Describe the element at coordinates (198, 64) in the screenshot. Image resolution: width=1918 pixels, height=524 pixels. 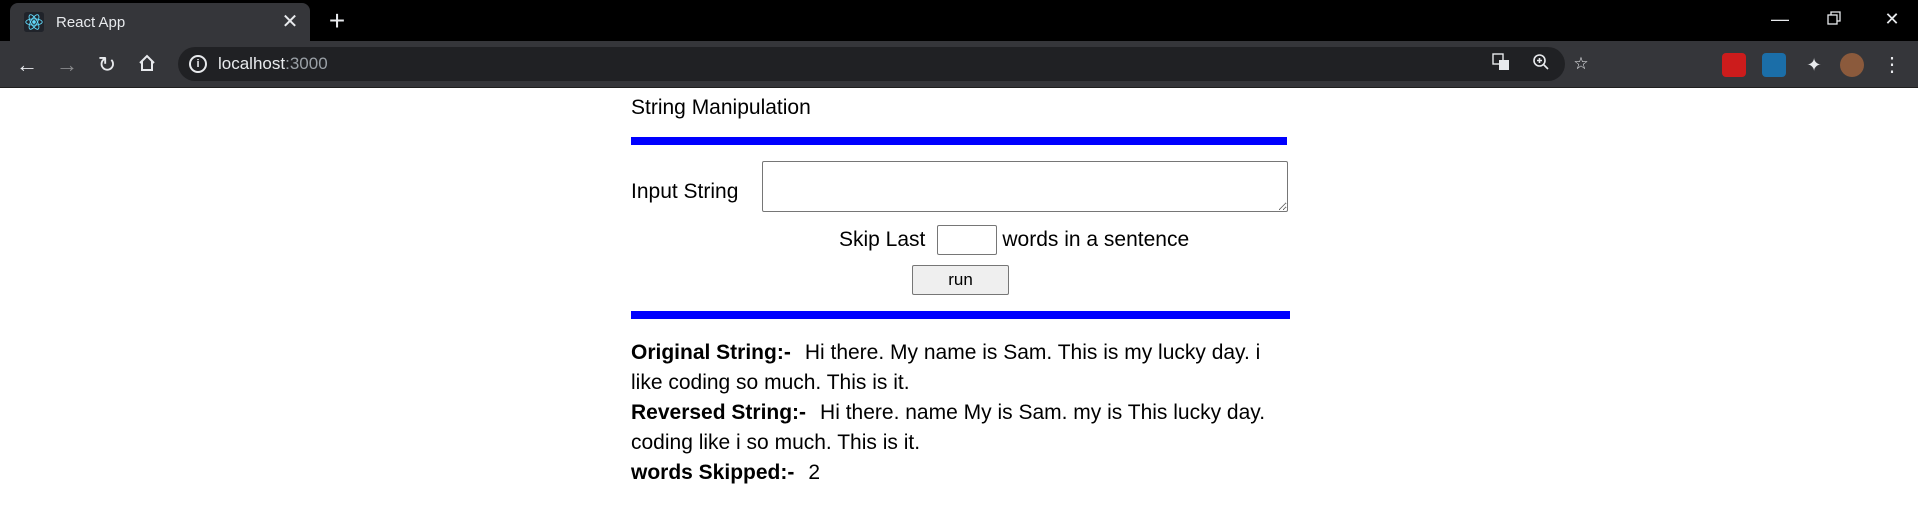
I see `site-info-icon: i` at that location.